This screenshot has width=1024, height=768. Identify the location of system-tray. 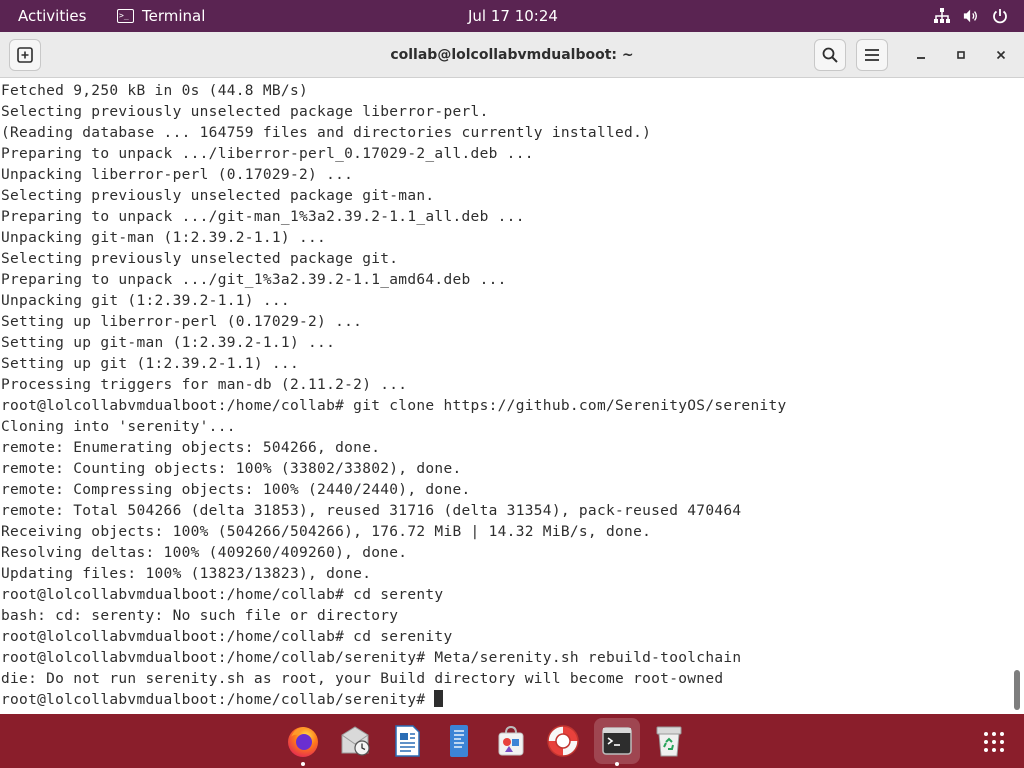
(971, 16).